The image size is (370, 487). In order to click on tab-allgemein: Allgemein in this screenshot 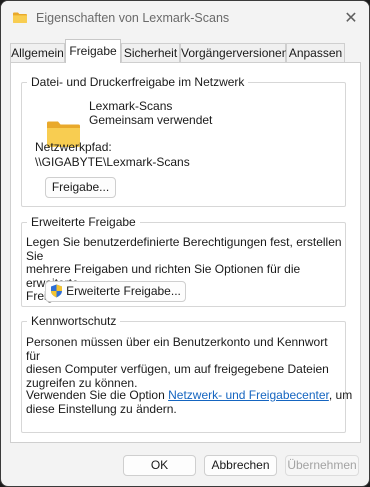, I will do `click(37, 52)`.